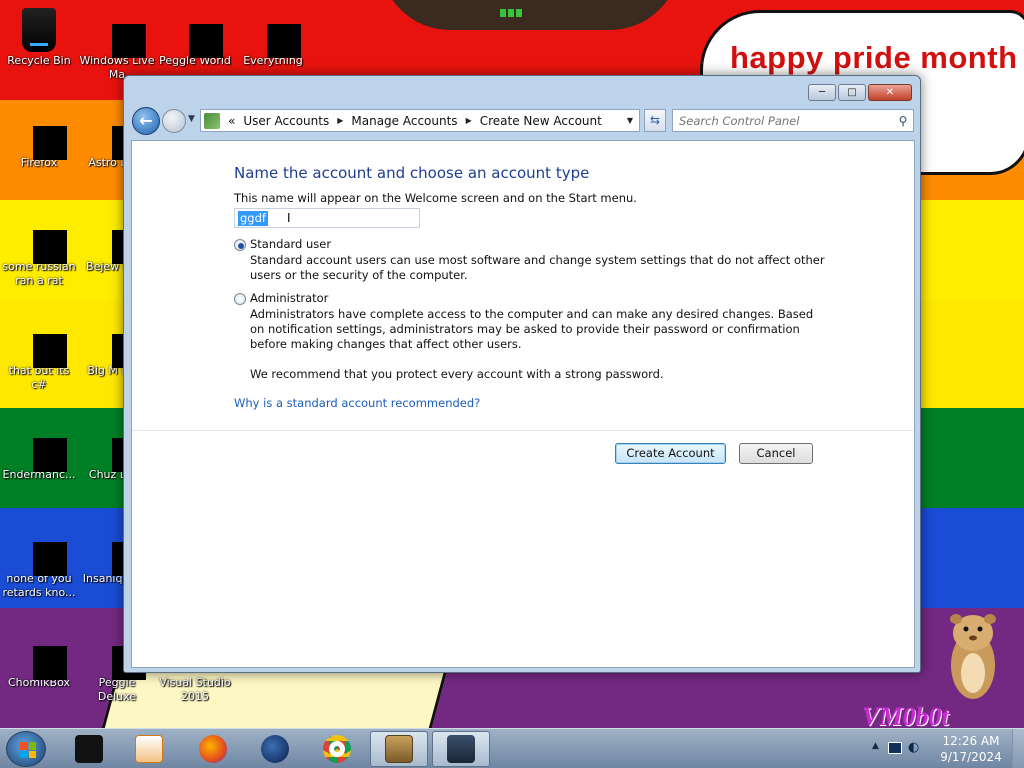  I want to click on recent-pages-button: ▼, so click(191, 119).